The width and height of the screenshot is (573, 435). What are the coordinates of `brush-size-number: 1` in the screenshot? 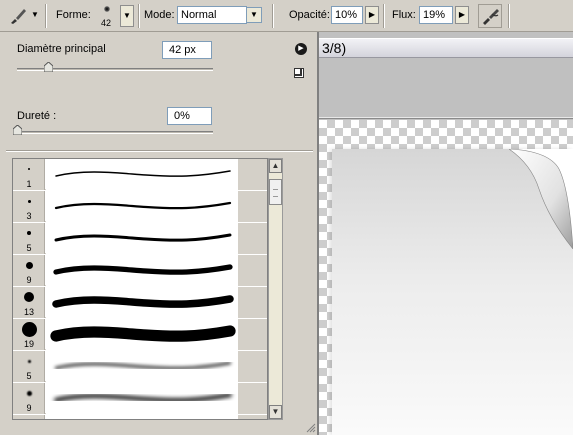 It's located at (29, 184).